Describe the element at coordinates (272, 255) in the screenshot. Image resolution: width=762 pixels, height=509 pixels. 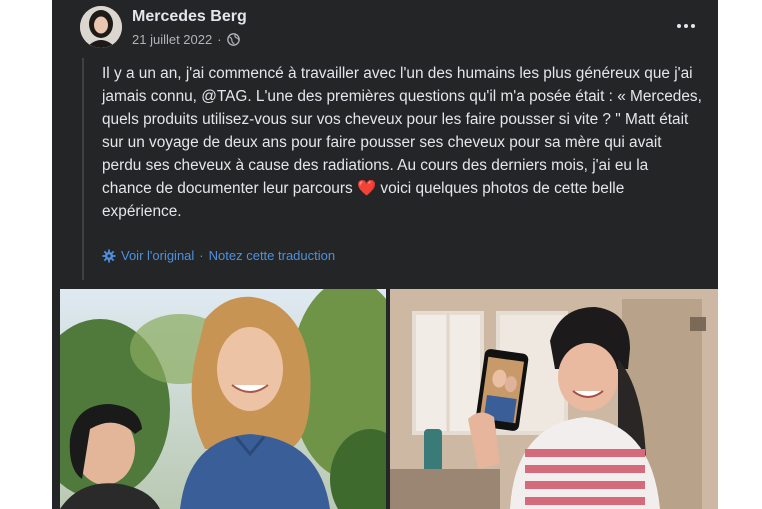
I see `rate-translation-link: Notez cette traduction` at that location.